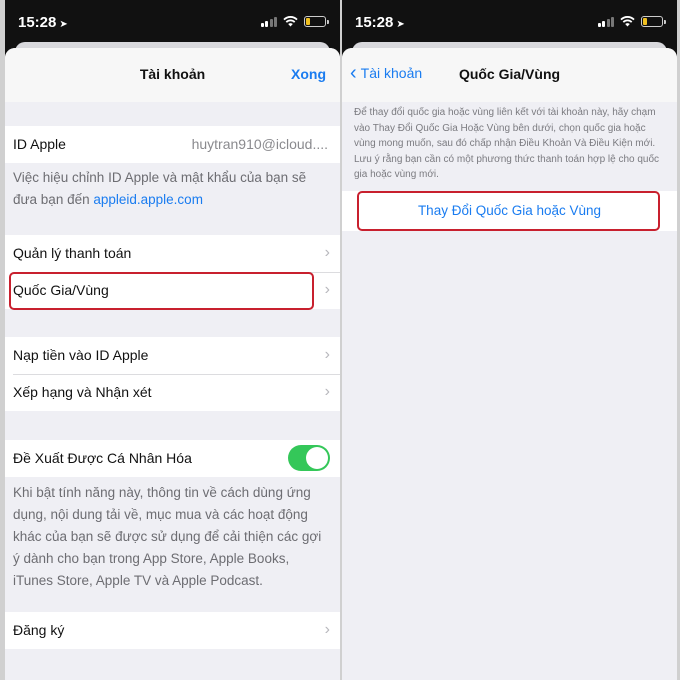  I want to click on personalized-group: Đề Xuất Được Cá Nhân Hóa, so click(172, 458).